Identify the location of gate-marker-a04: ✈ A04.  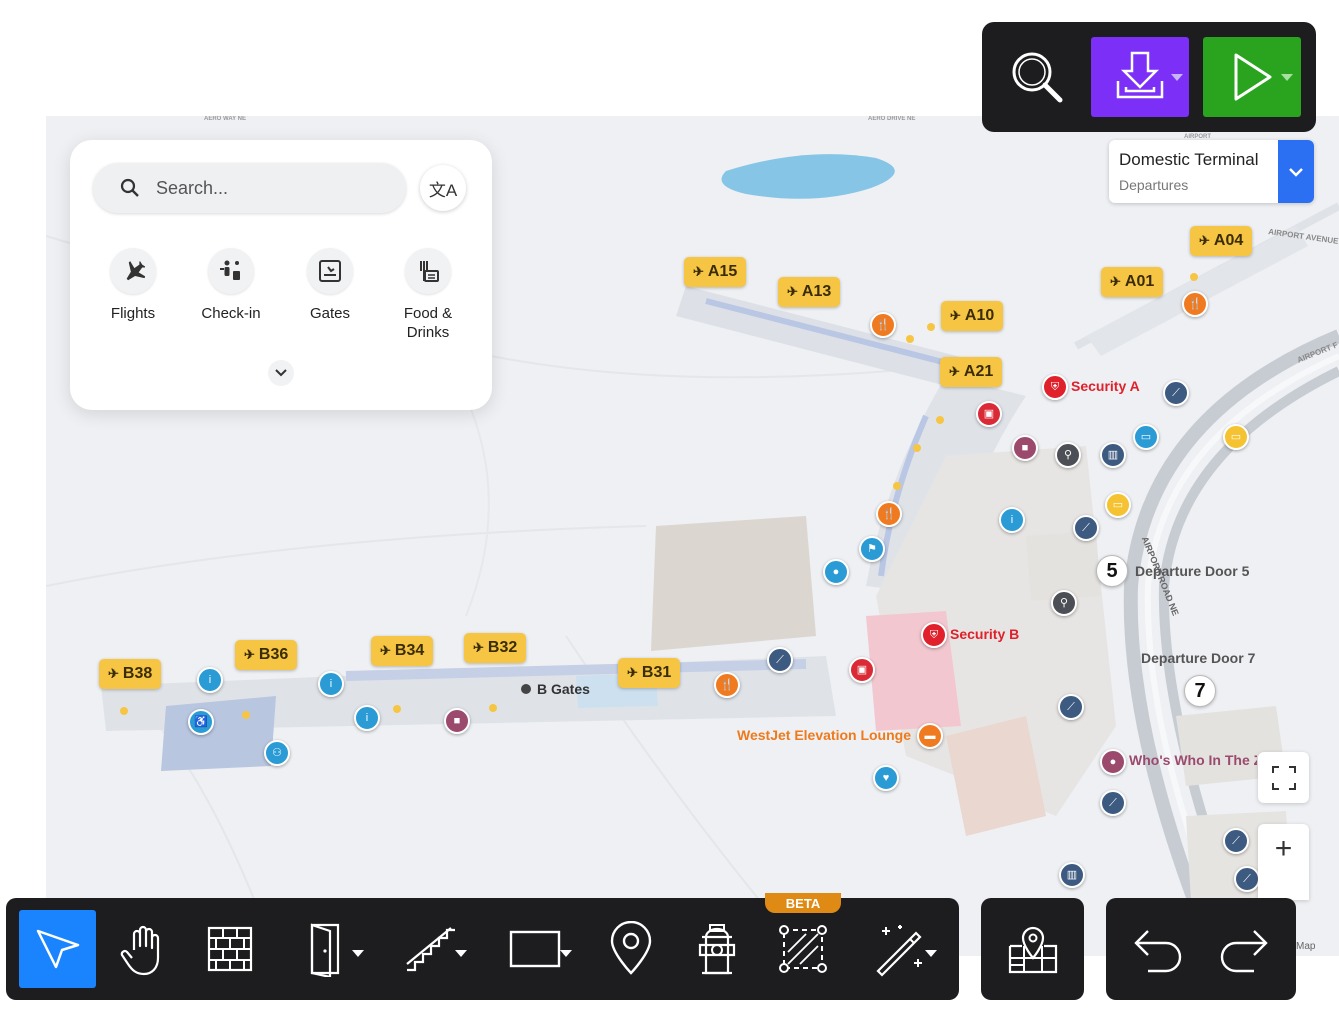
(1221, 241).